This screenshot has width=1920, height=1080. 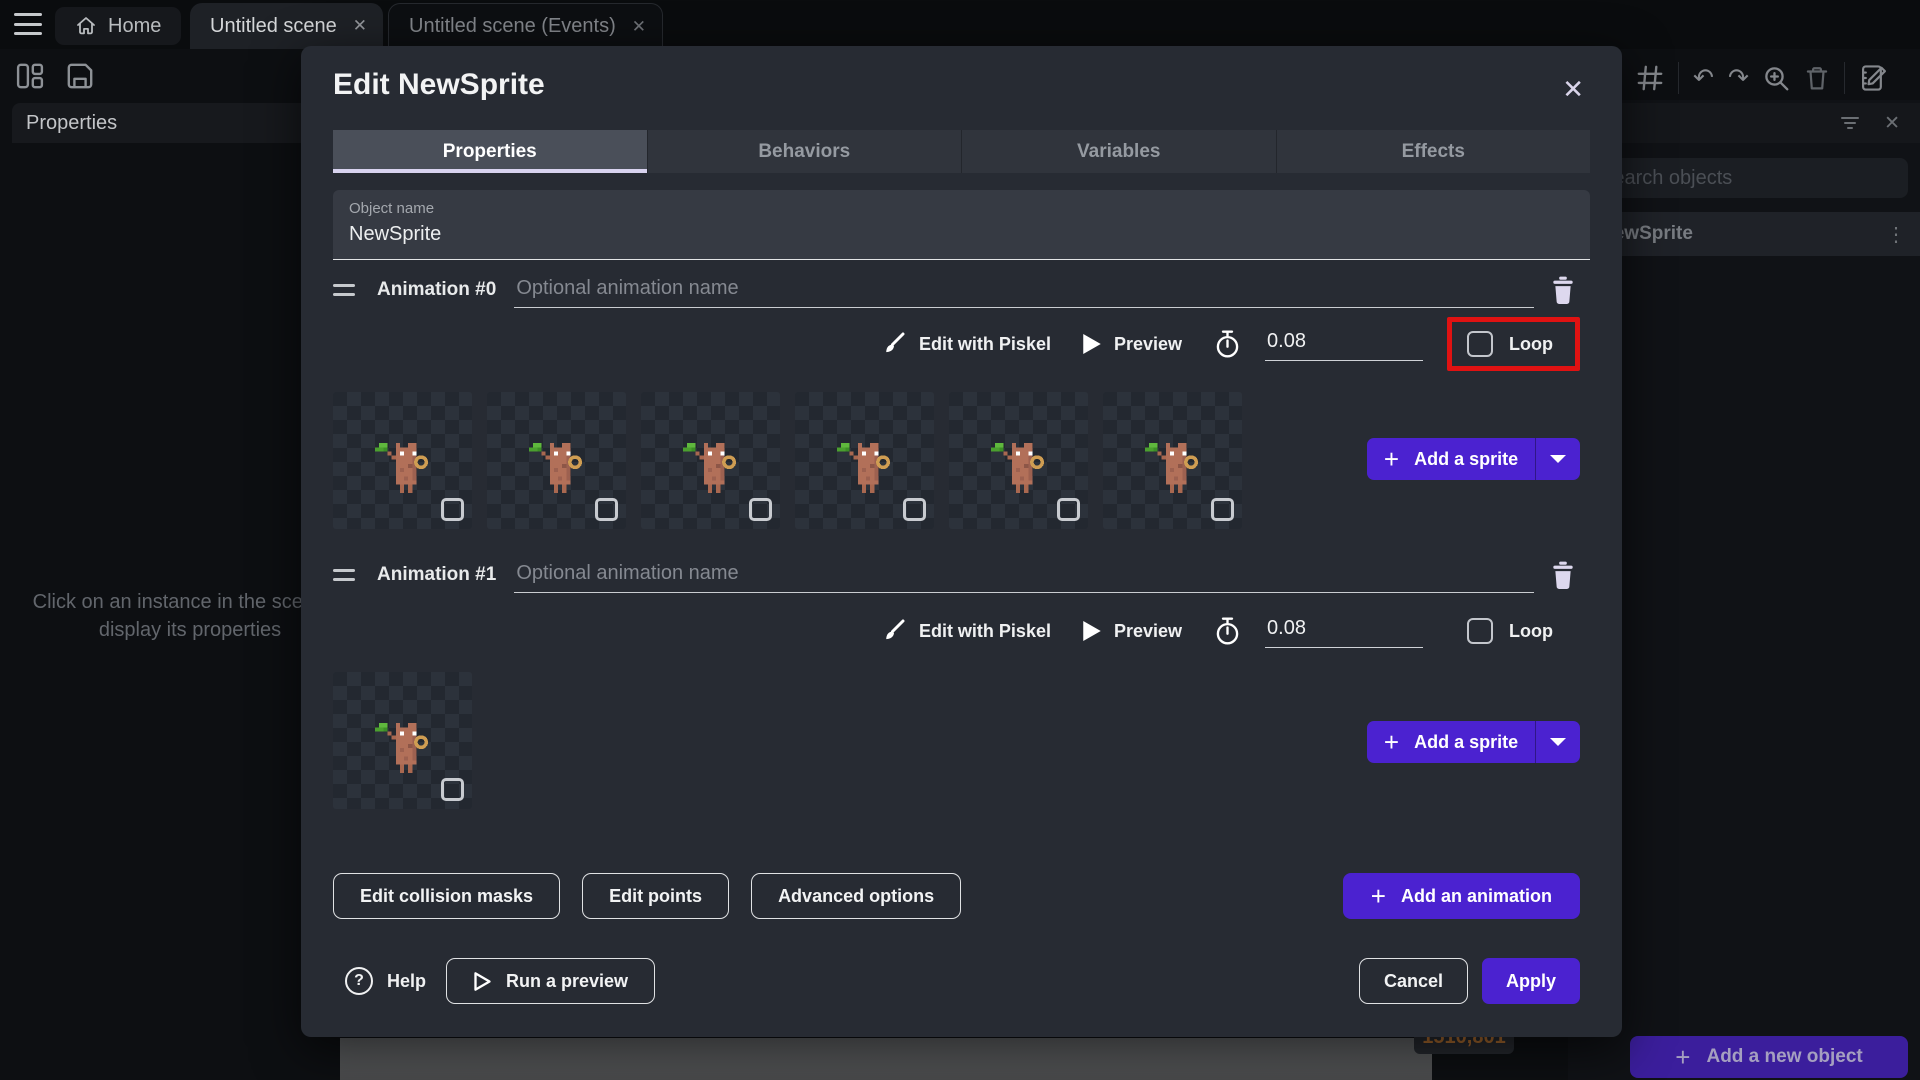 What do you see at coordinates (1738, 78) in the screenshot?
I see `redo-icon: ↷` at bounding box center [1738, 78].